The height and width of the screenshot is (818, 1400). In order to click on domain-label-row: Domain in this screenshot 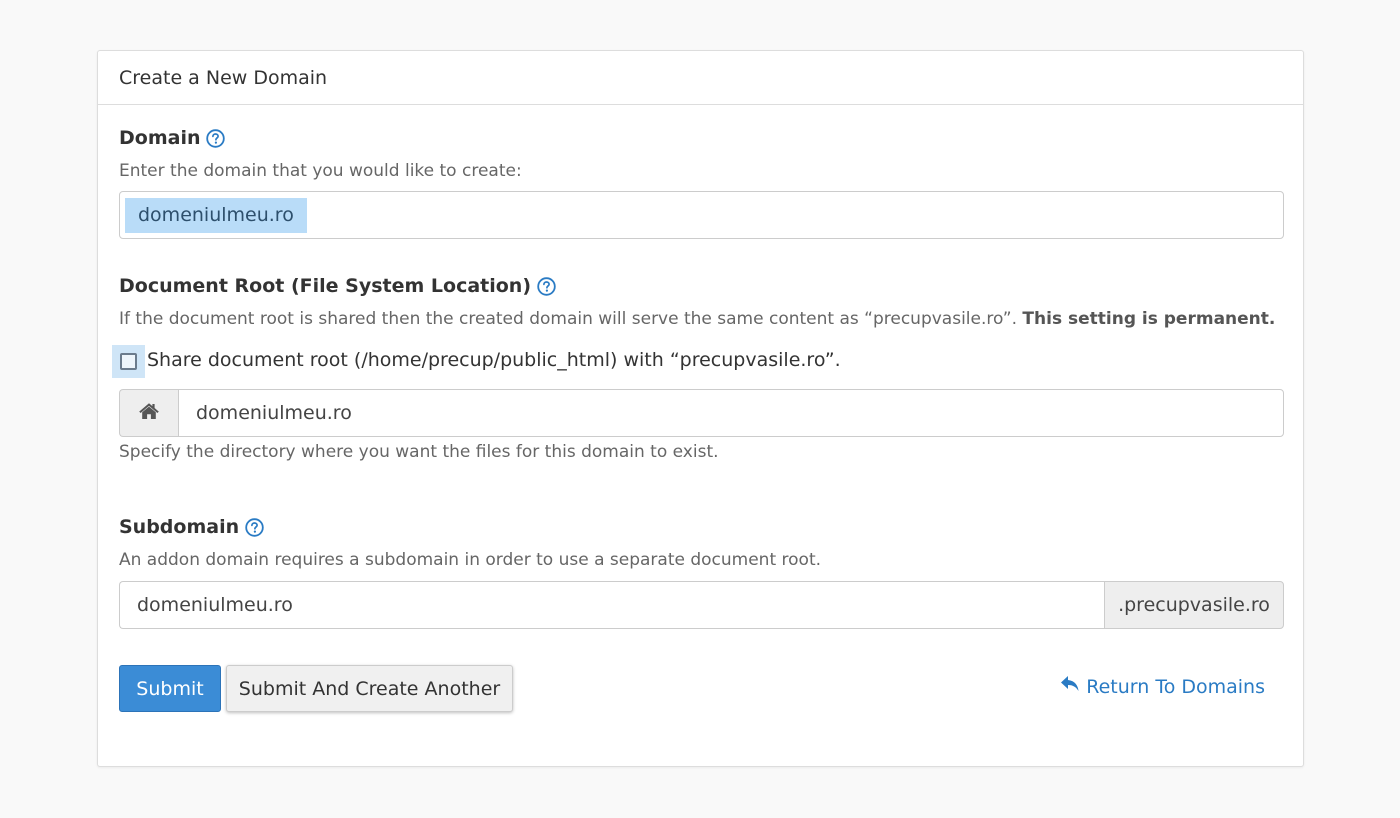, I will do `click(172, 138)`.